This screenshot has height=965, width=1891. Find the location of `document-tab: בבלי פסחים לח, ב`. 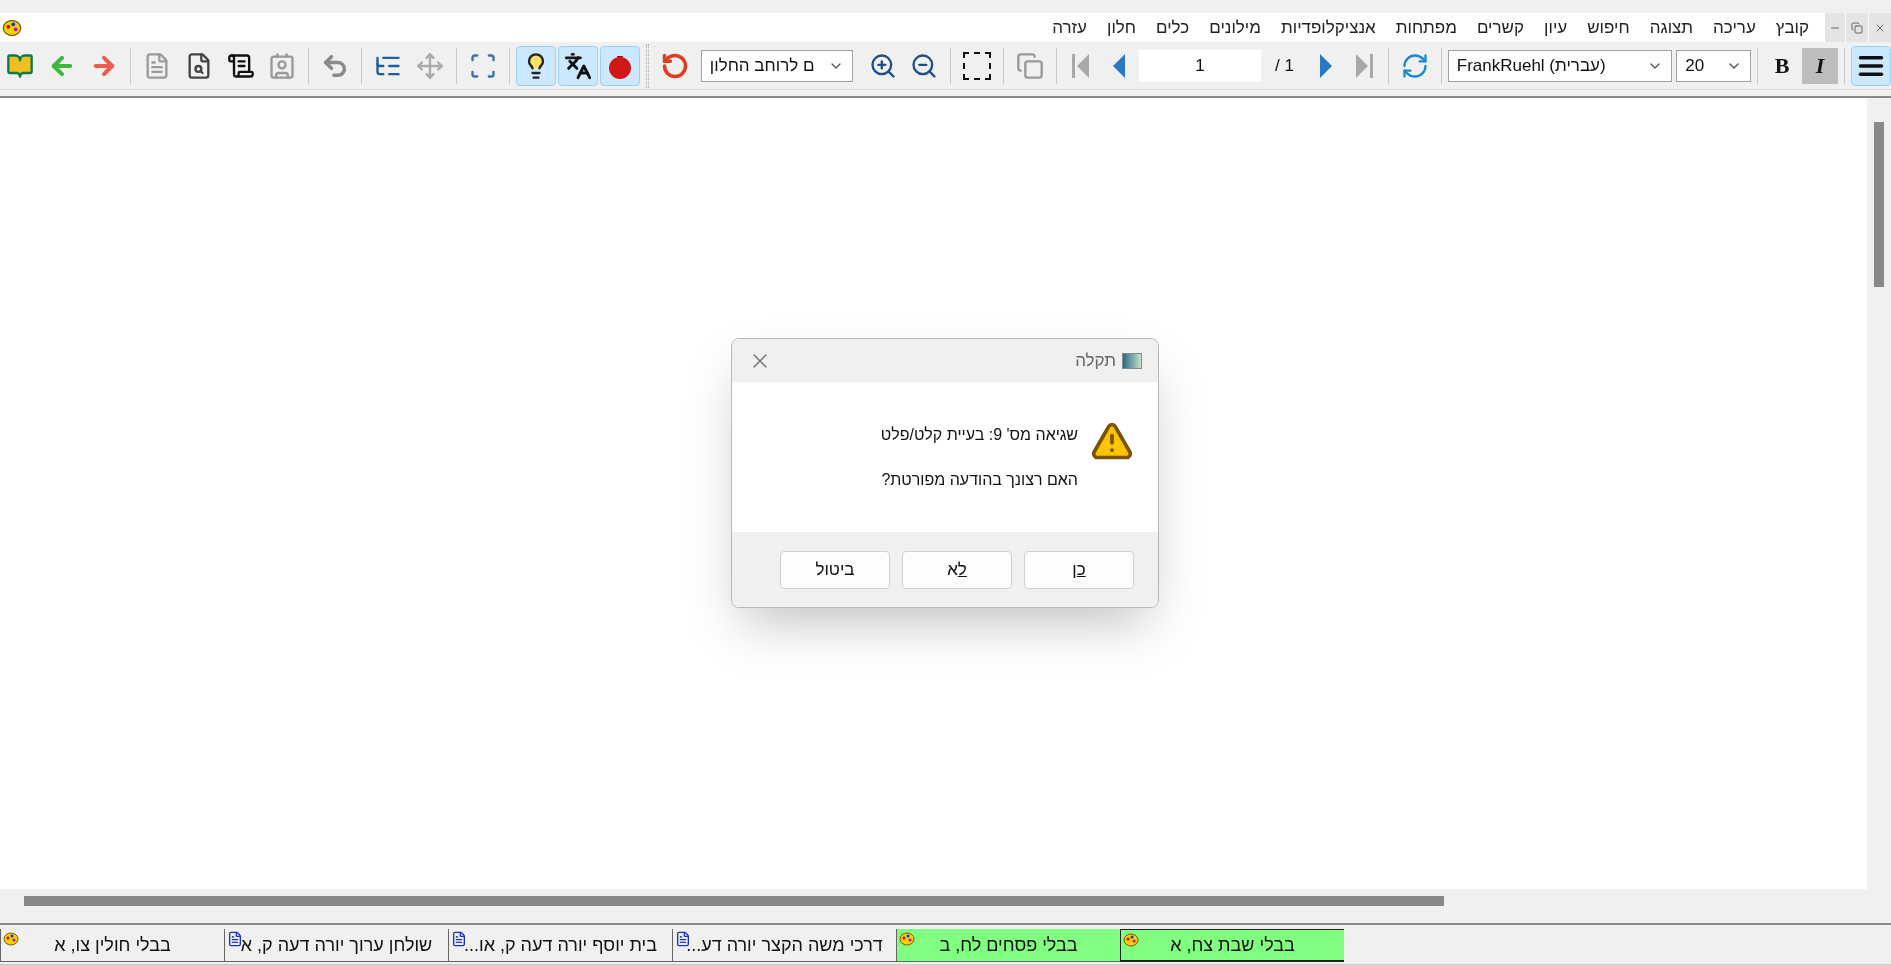

document-tab: בבלי פסחים לח, ב is located at coordinates (1008, 945).